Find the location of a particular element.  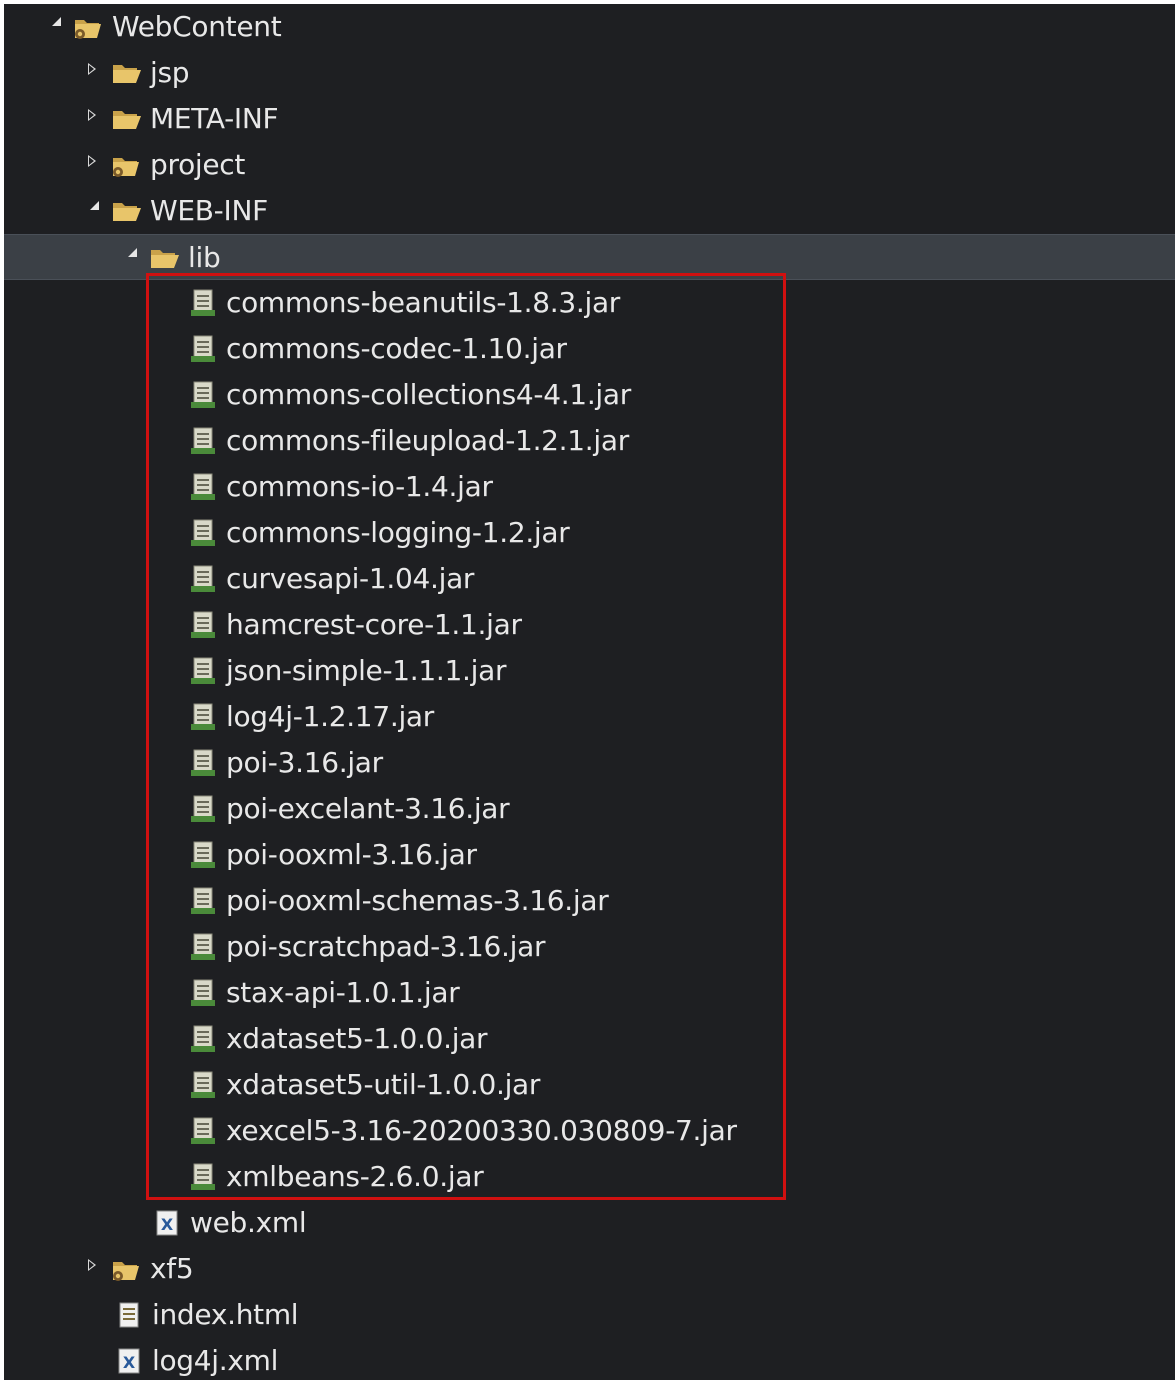

tree-node-label: poi-ooxml-schemas-3.16.jar is located at coordinates (417, 900).